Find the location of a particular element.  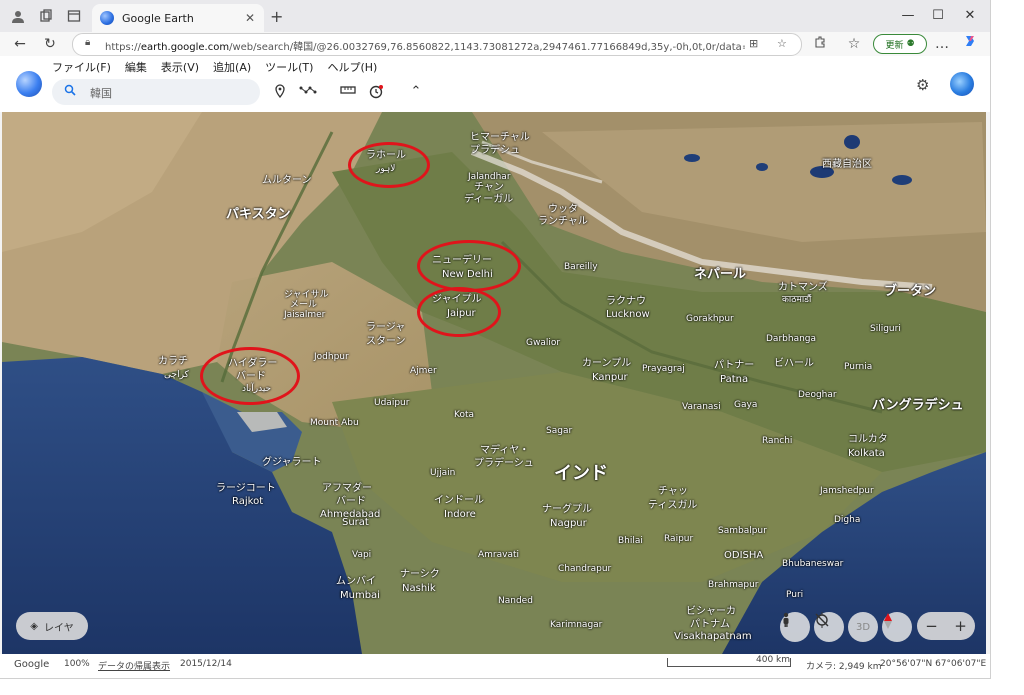

label-uttarakhand-2: ランチャル is located at coordinates (563, 221).